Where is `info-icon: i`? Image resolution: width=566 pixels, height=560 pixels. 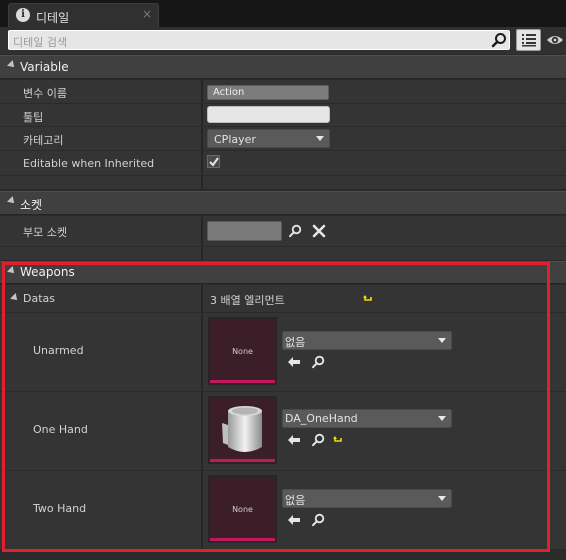
info-icon: i is located at coordinates (23, 15).